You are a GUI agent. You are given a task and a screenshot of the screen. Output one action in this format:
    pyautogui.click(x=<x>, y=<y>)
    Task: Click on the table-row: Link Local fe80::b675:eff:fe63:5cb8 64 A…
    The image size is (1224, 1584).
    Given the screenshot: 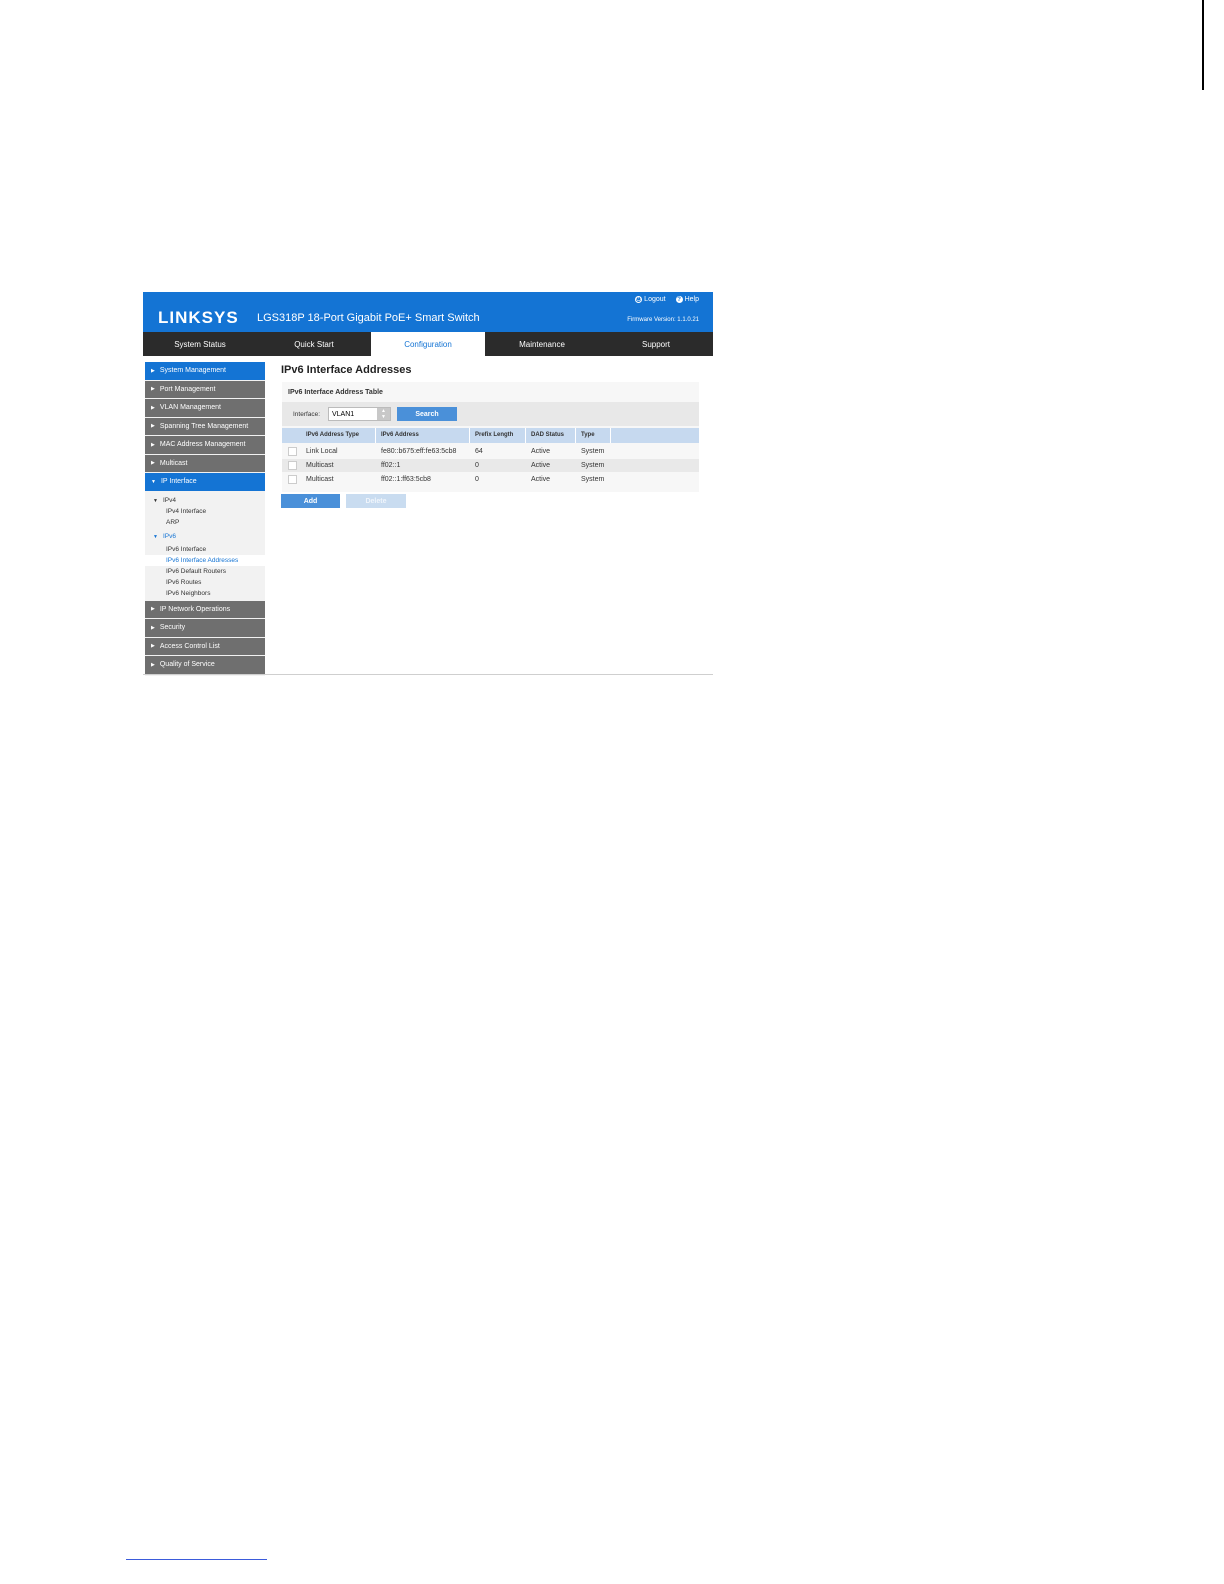 What is the action you would take?
    pyautogui.click(x=490, y=451)
    